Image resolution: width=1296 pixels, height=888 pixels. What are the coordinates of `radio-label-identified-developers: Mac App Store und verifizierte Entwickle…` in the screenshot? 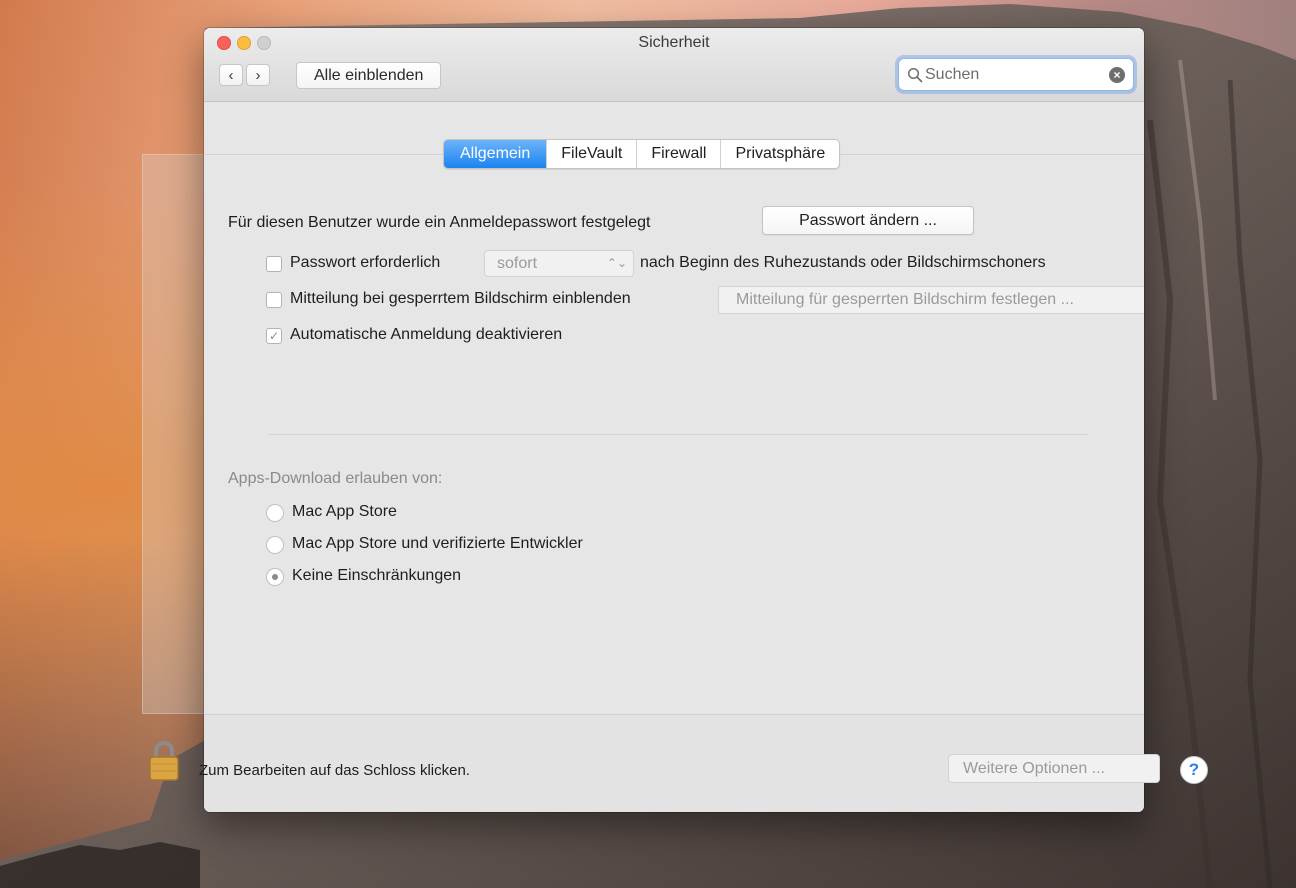 It's located at (437, 543).